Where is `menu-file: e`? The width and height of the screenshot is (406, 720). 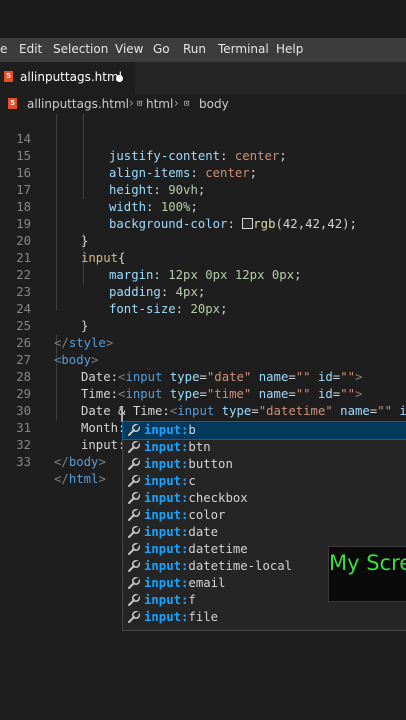
menu-file: e is located at coordinates (3, 49).